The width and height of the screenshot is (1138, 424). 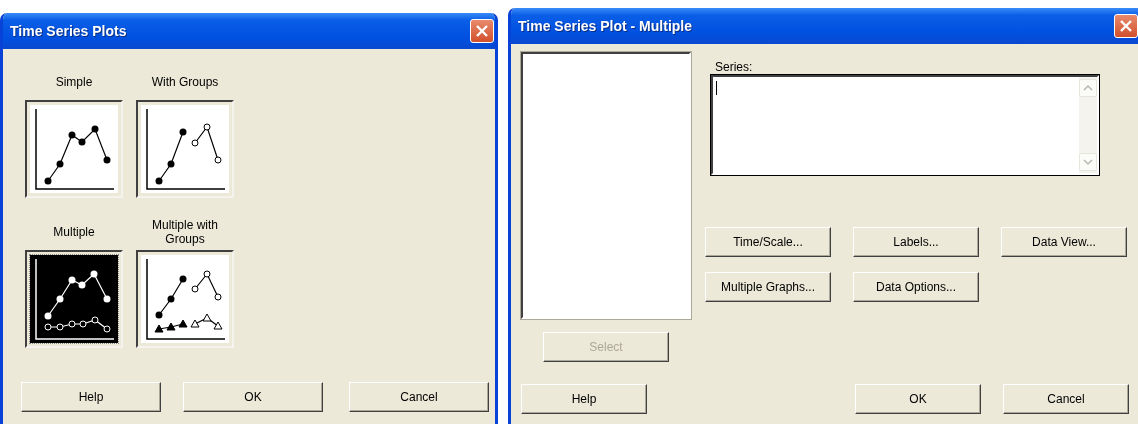 I want to click on window-title: Time Series Plot - Multiple, so click(x=605, y=26).